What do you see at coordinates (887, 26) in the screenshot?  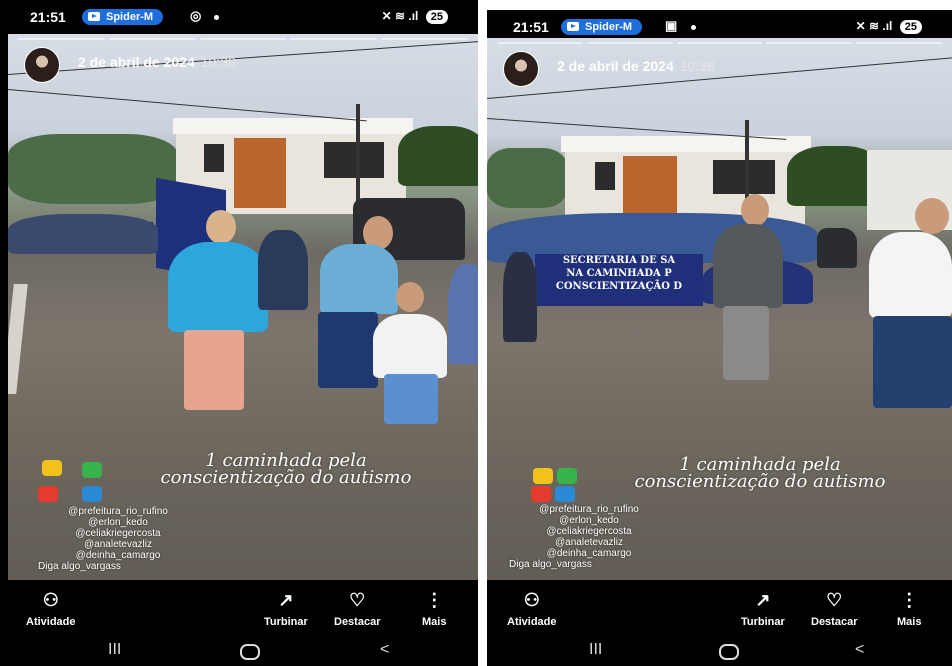 I see `signal-icon: .ıl` at bounding box center [887, 26].